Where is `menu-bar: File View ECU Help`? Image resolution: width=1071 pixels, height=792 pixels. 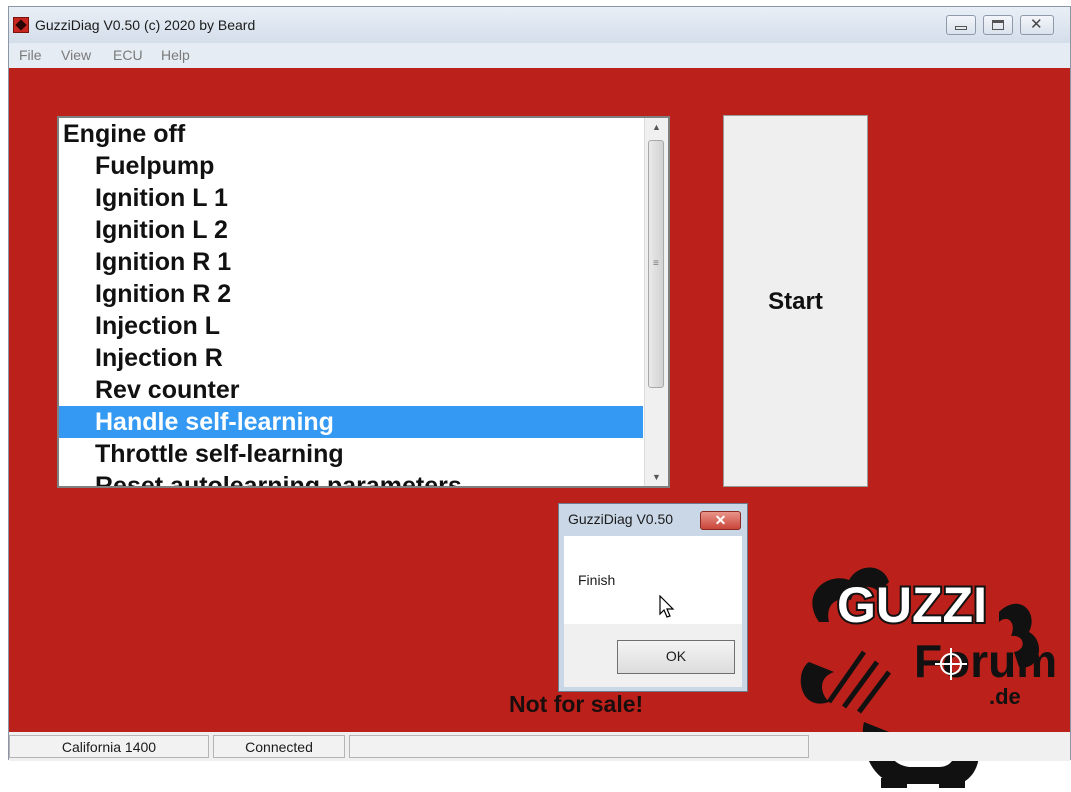 menu-bar: File View ECU Help is located at coordinates (539, 55).